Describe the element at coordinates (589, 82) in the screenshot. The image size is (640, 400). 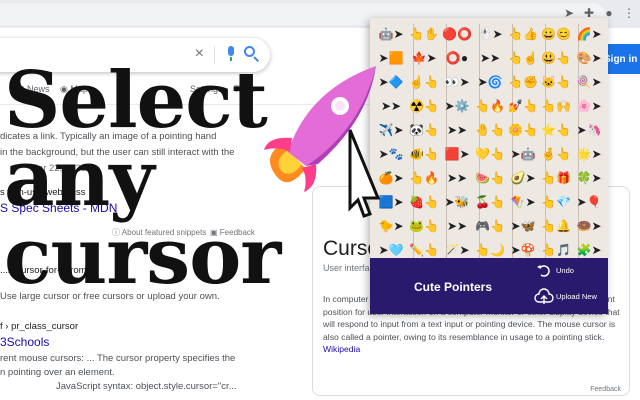
I see `cursor-option: 🍭➤` at that location.